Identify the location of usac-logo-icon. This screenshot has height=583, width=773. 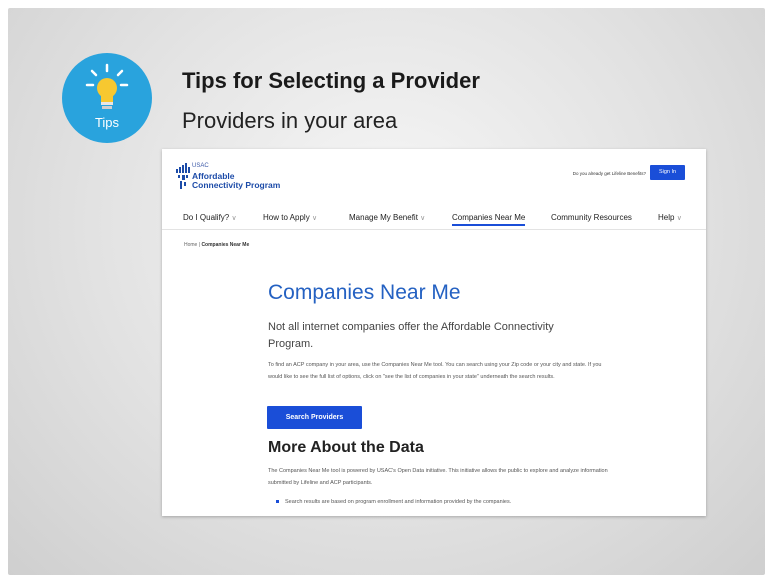
(183, 176).